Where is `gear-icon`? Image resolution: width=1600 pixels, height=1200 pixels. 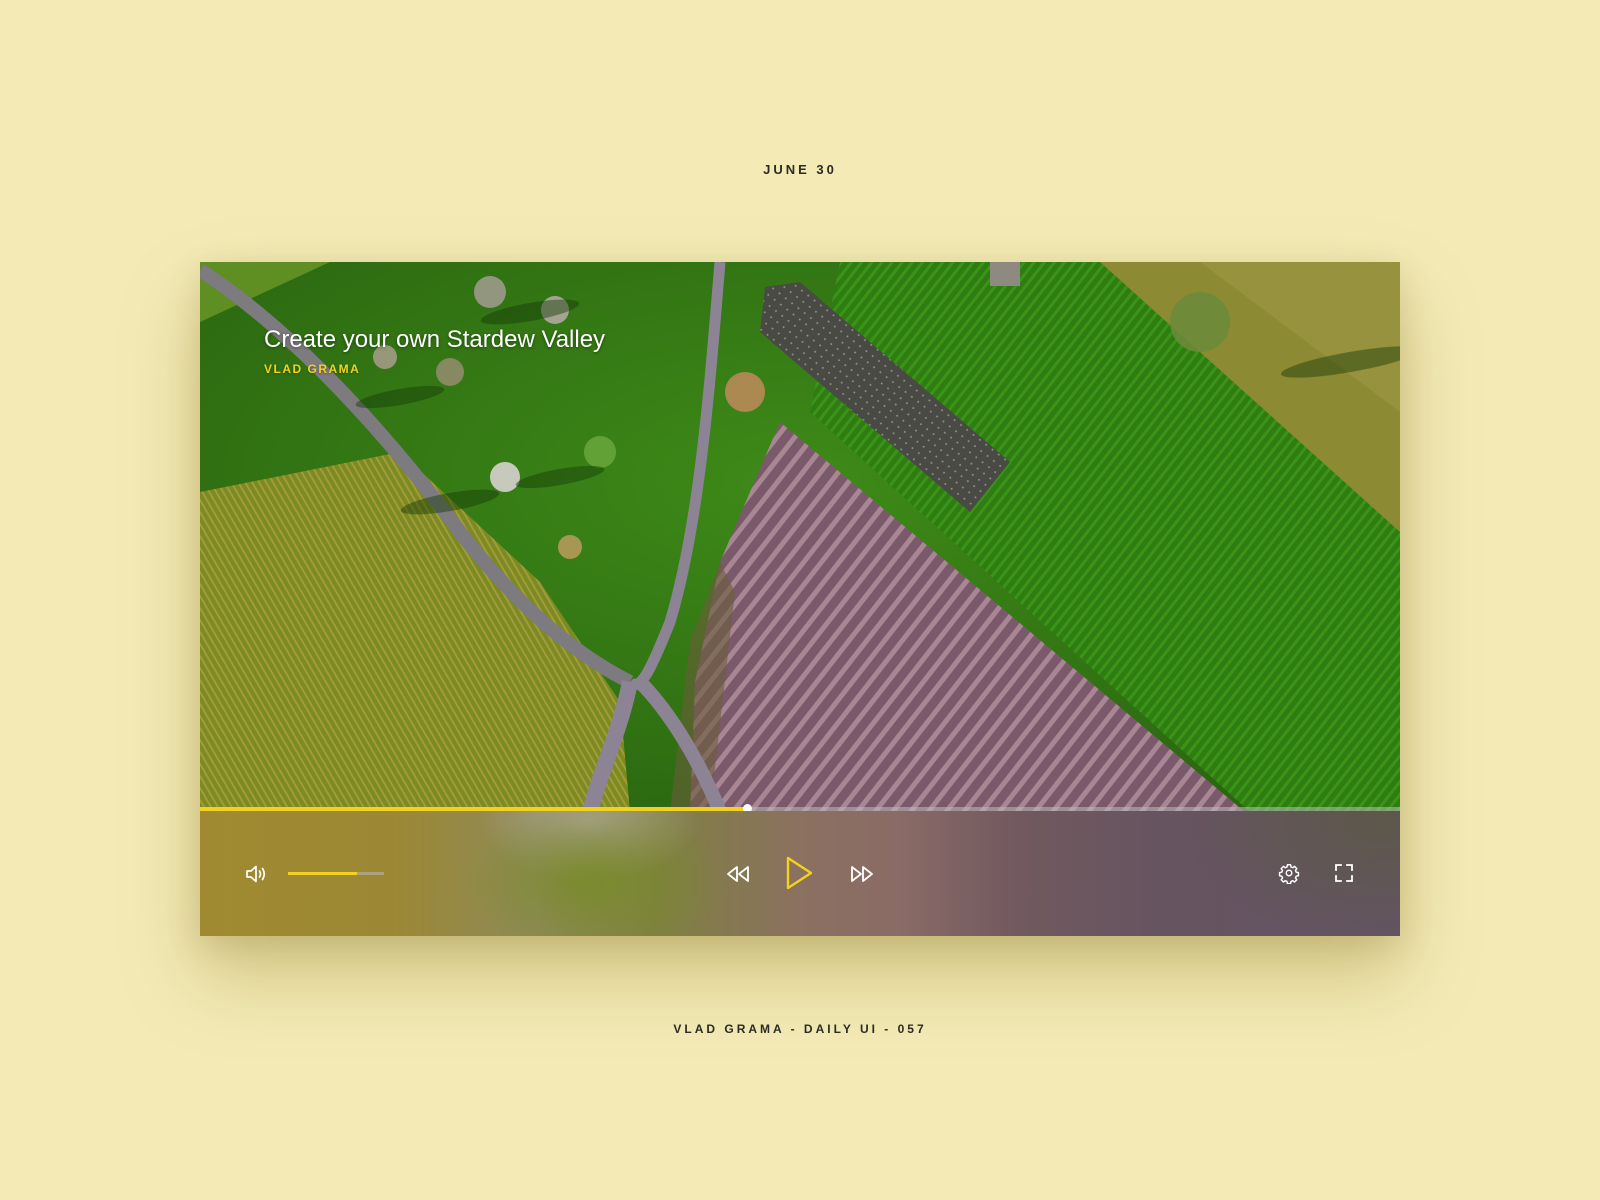 gear-icon is located at coordinates (1289, 873).